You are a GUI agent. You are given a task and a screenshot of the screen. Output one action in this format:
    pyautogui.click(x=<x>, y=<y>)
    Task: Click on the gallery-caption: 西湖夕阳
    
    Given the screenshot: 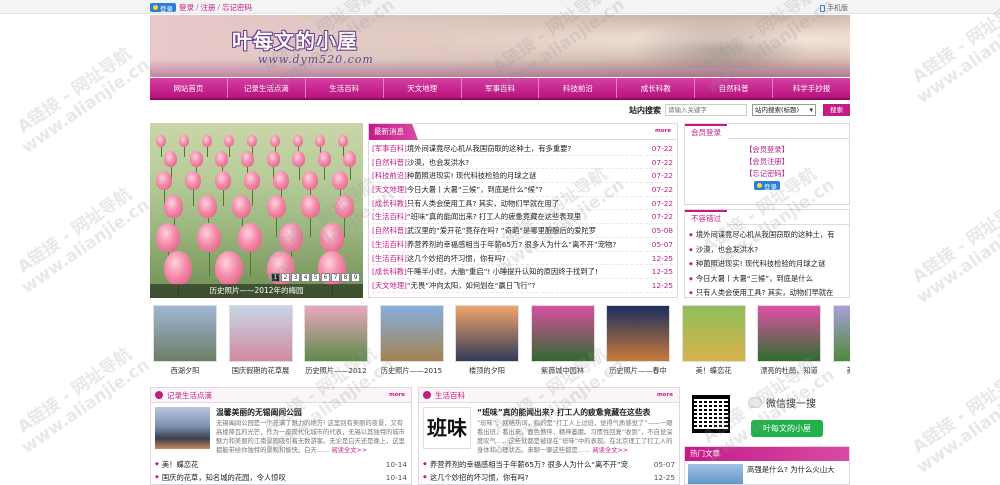 What is the action you would take?
    pyautogui.click(x=185, y=371)
    